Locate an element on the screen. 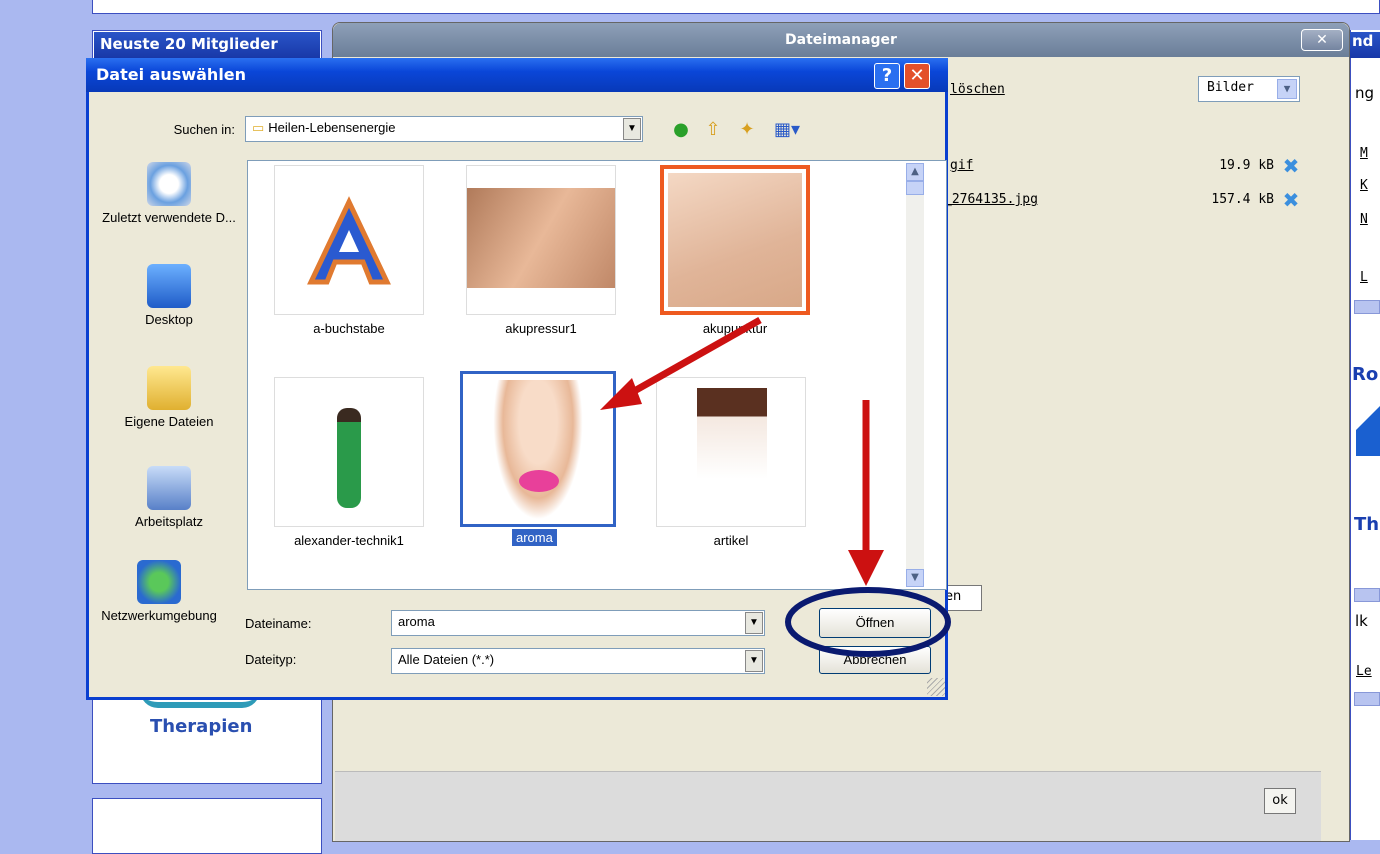 The height and width of the screenshot is (854, 1380). annotation-arrow-down is located at coordinates (866, 493).